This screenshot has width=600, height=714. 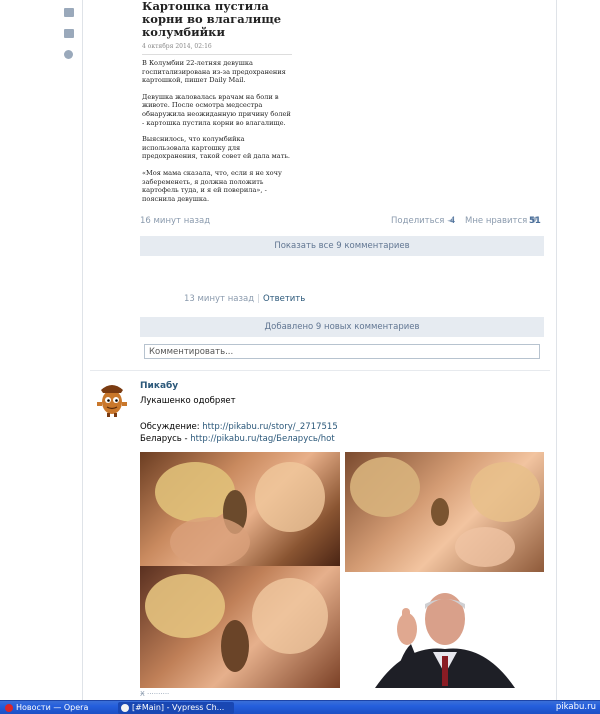 What do you see at coordinates (556, 350) in the screenshot?
I see `right-divider` at bounding box center [556, 350].